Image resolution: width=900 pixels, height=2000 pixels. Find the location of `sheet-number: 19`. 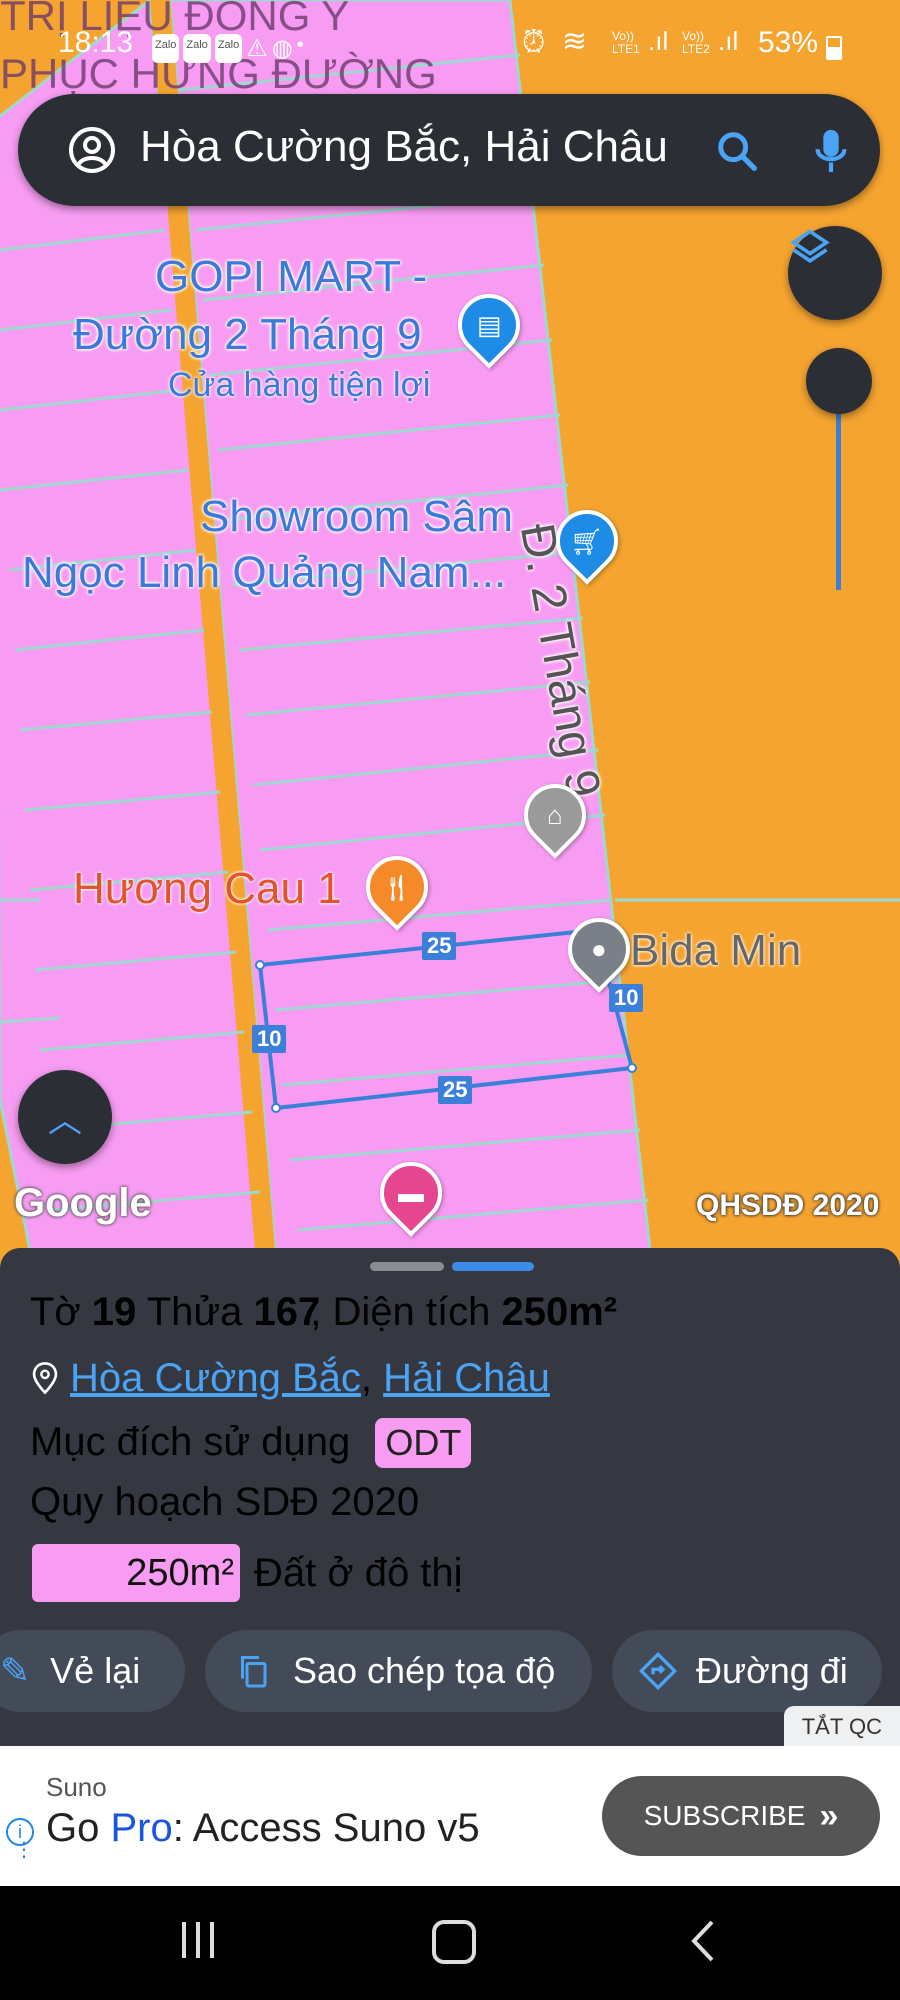

sheet-number: 19 is located at coordinates (114, 1312).